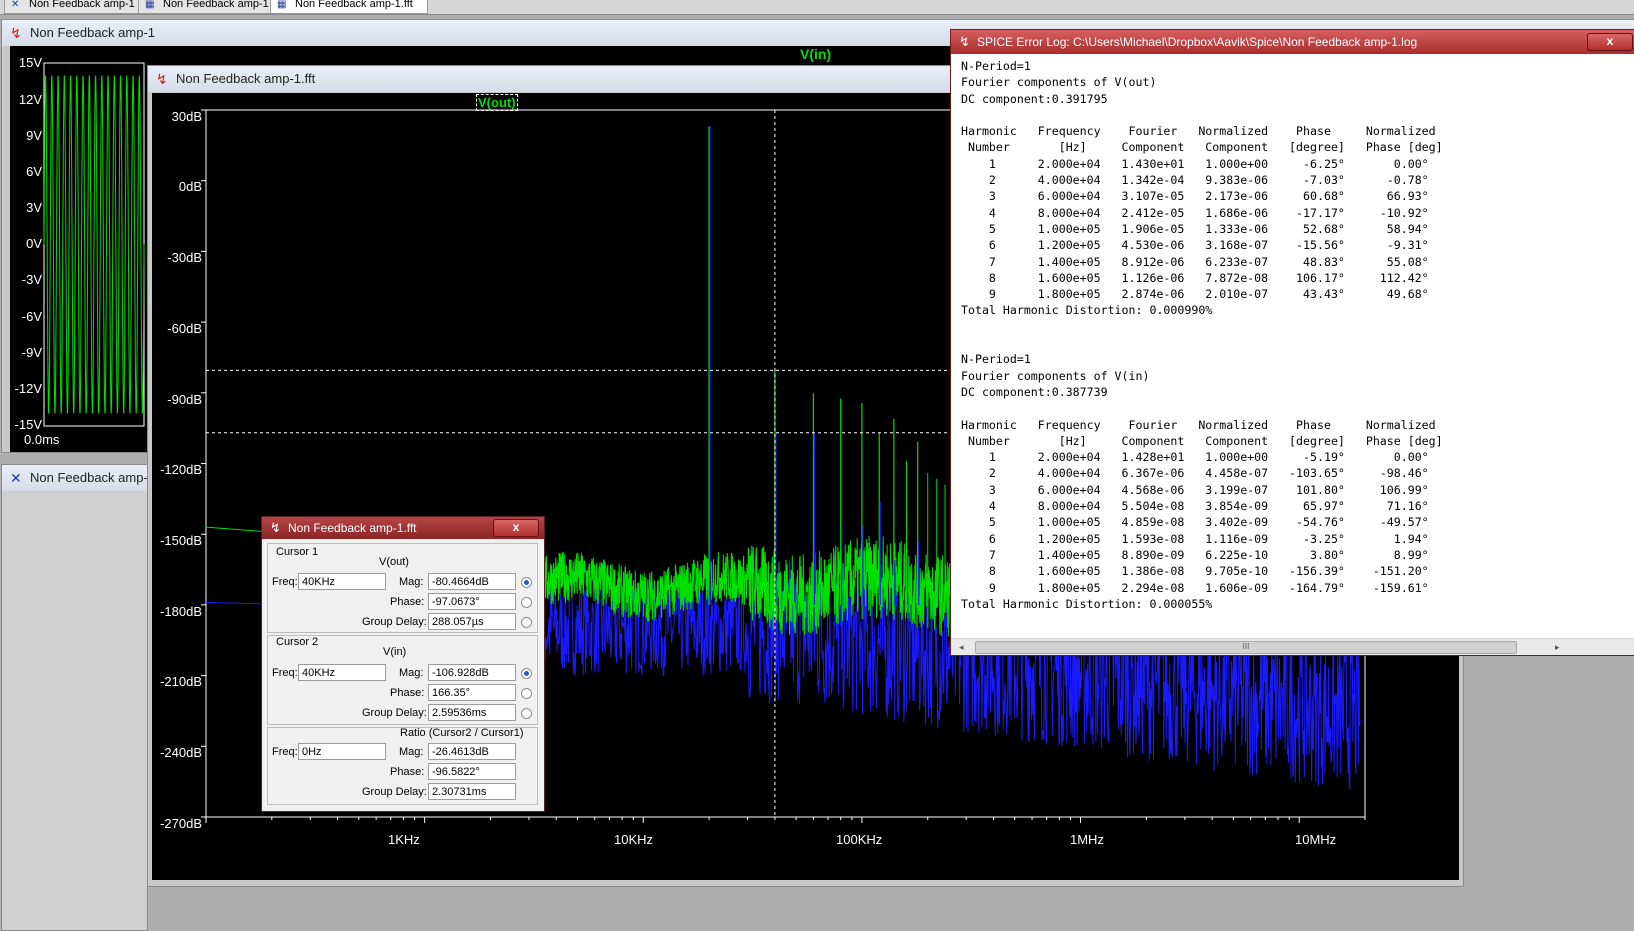 The image size is (1634, 931). Describe the element at coordinates (285, 673) in the screenshot. I see `cursor2-freq-label: Freq:` at that location.